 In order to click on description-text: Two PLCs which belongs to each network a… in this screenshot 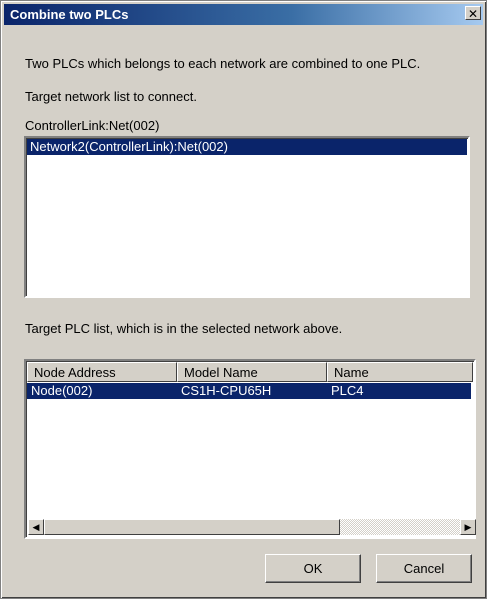, I will do `click(223, 63)`.